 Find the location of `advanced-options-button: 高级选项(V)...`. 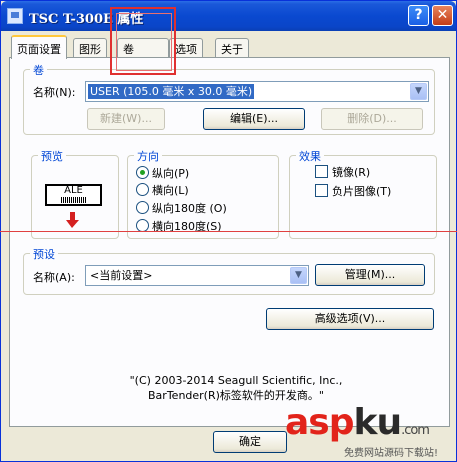

advanced-options-button: 高级选项(V)... is located at coordinates (350, 319).